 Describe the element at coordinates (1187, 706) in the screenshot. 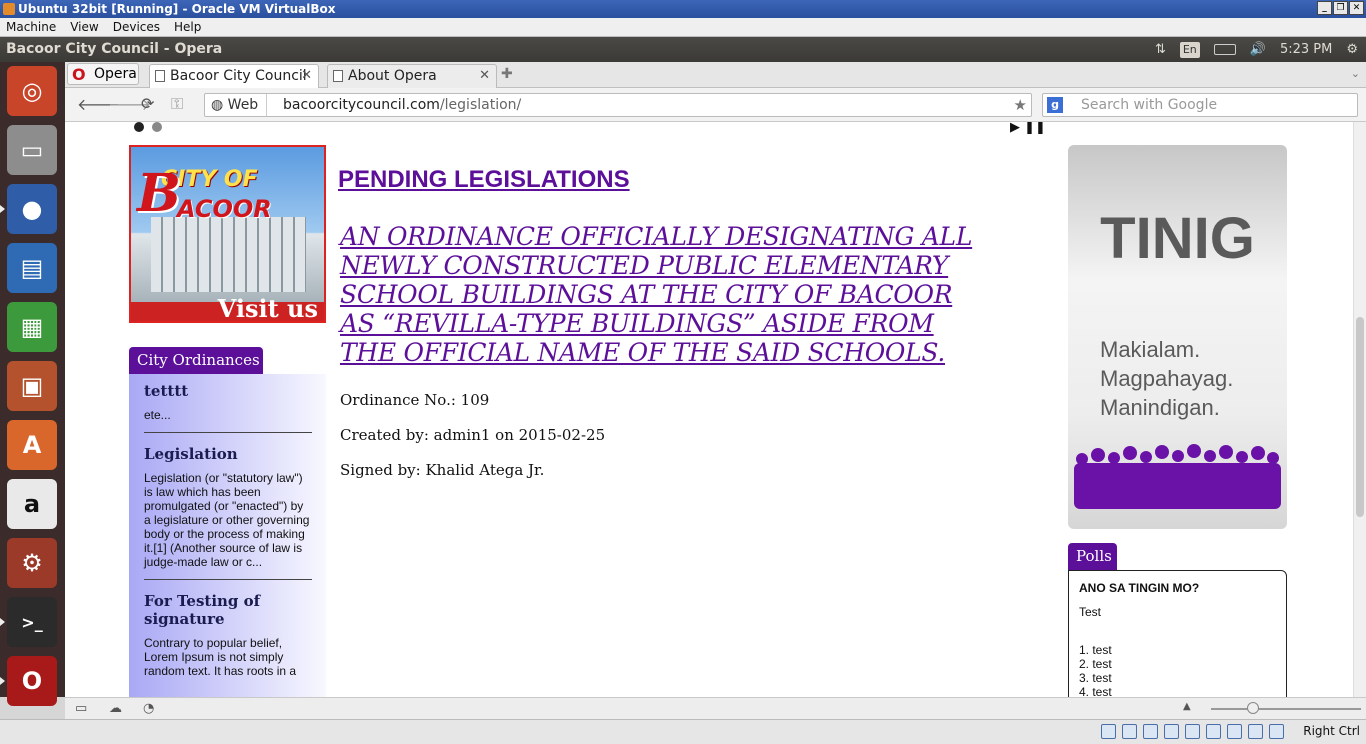

I see `zoom-menu-icon: ▲` at that location.